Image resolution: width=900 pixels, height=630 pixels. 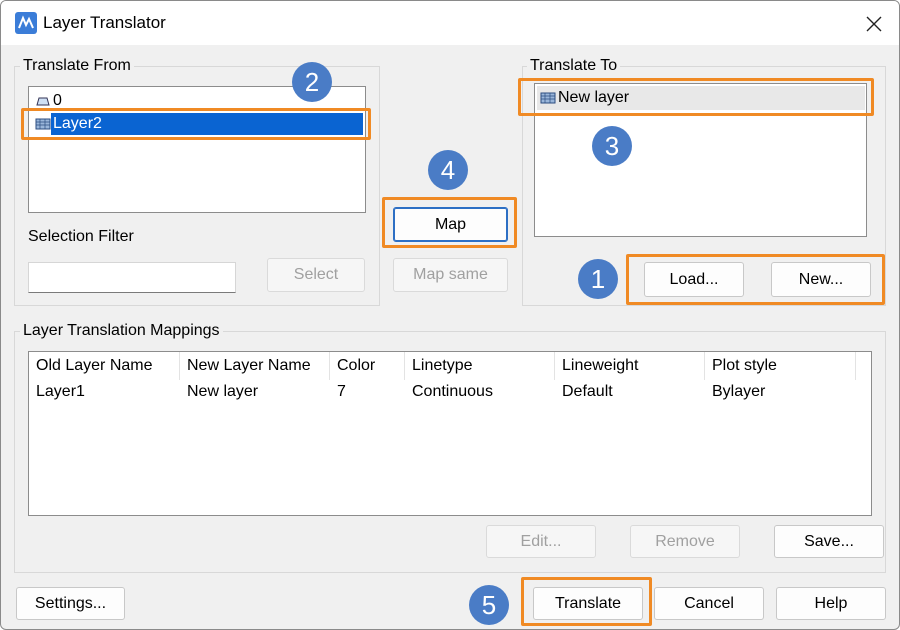 What do you see at coordinates (480, 366) in the screenshot?
I see `column-header-linetype: Linetype` at bounding box center [480, 366].